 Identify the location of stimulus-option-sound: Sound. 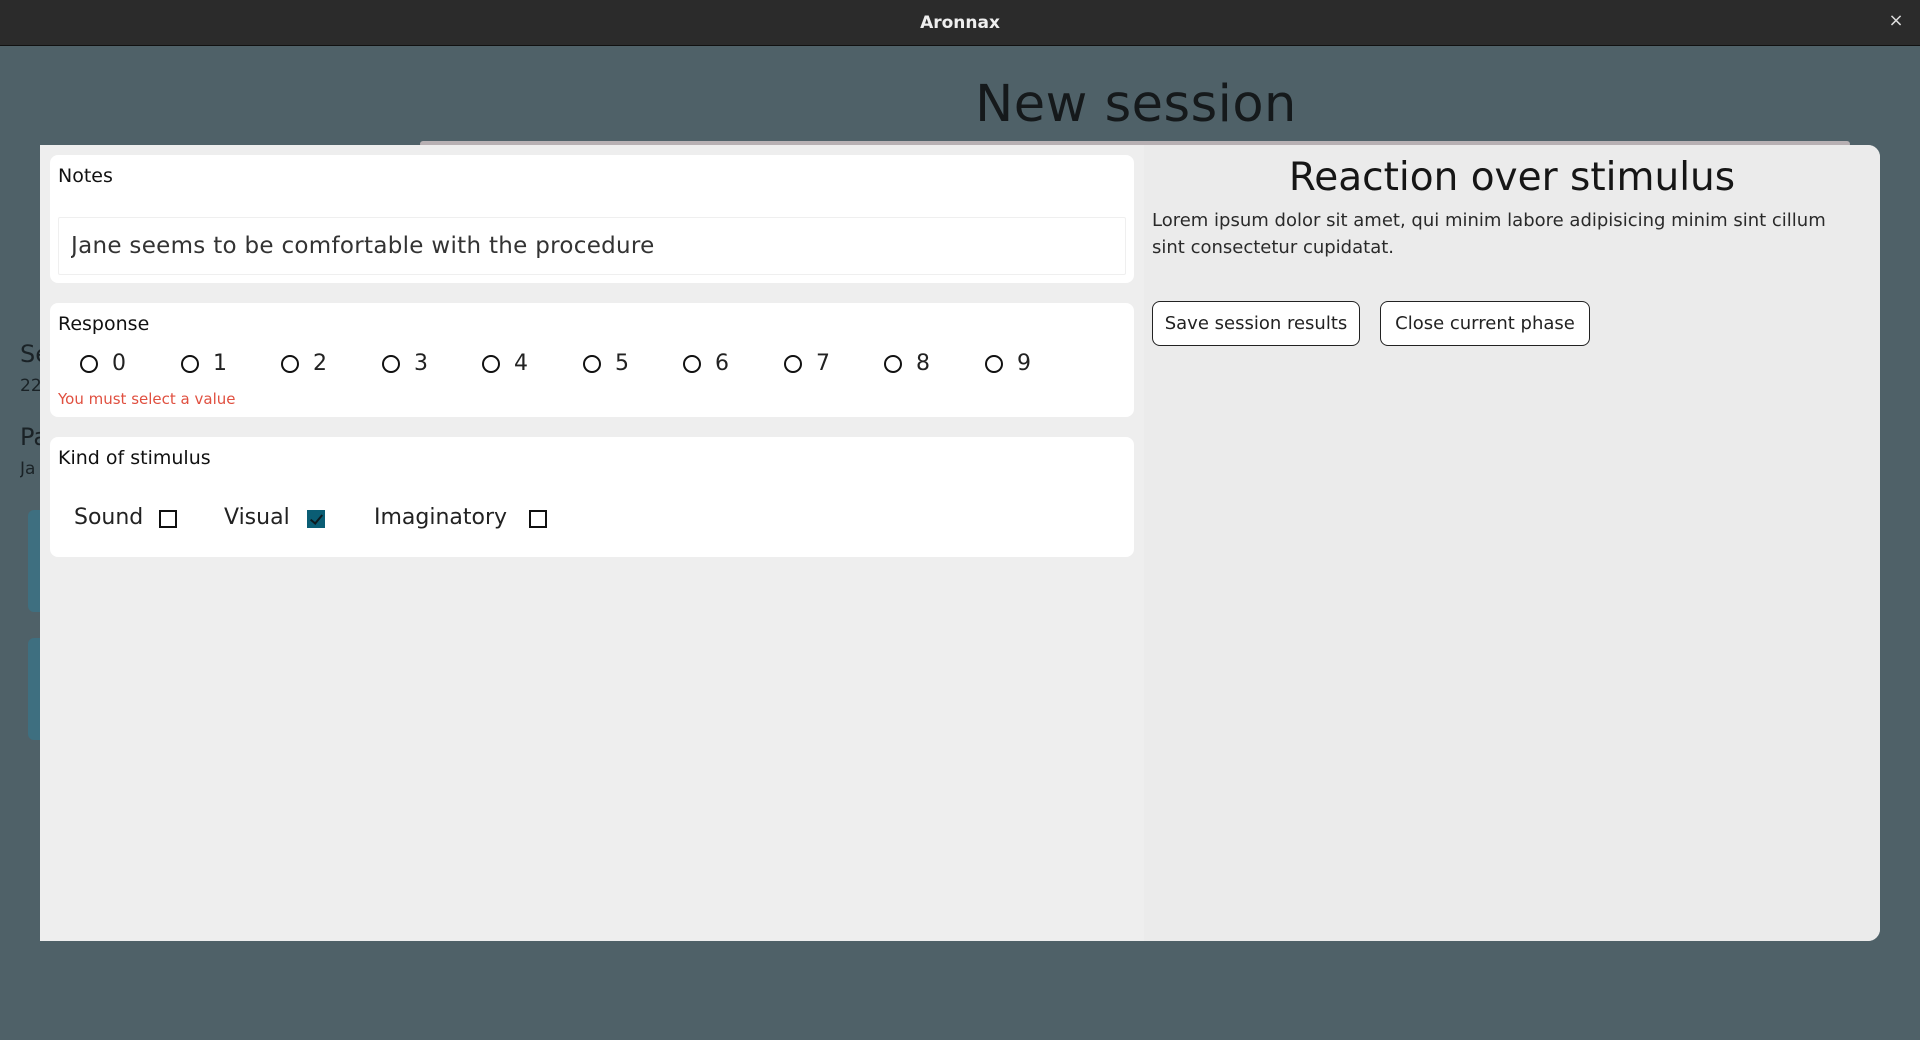
(128, 518).